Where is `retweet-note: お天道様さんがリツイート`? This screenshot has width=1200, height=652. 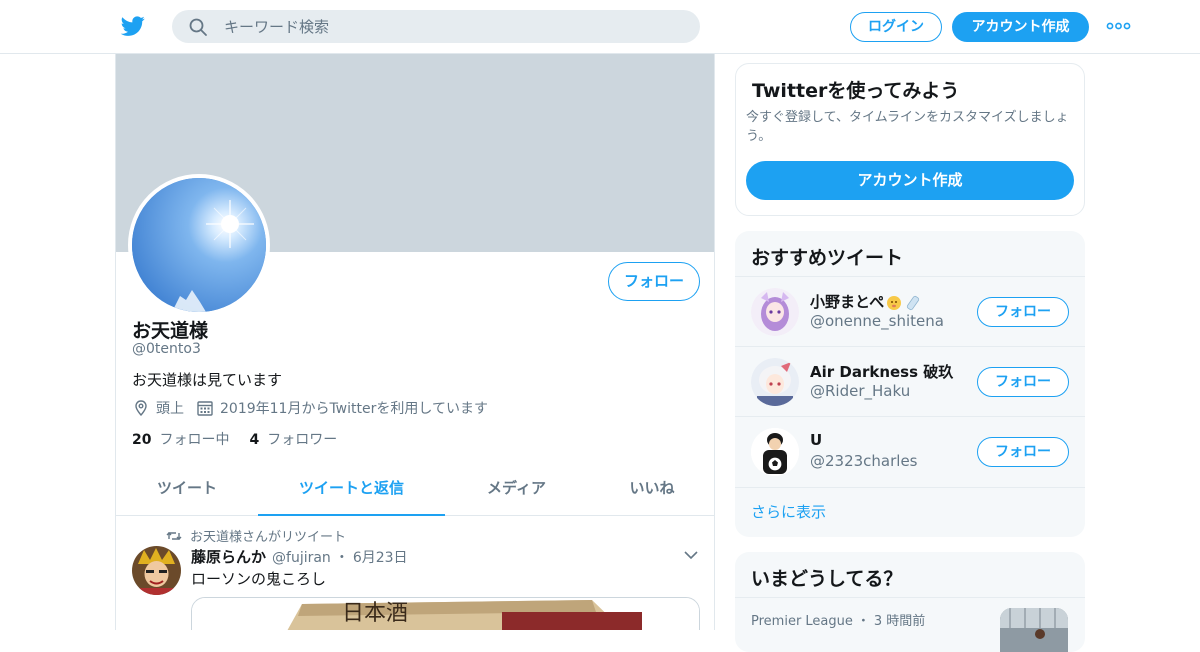 retweet-note: お天道様さんがリツイート is located at coordinates (268, 537).